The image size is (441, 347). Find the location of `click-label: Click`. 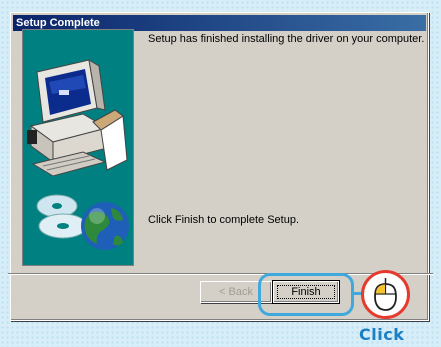

click-label: Click is located at coordinates (382, 334).